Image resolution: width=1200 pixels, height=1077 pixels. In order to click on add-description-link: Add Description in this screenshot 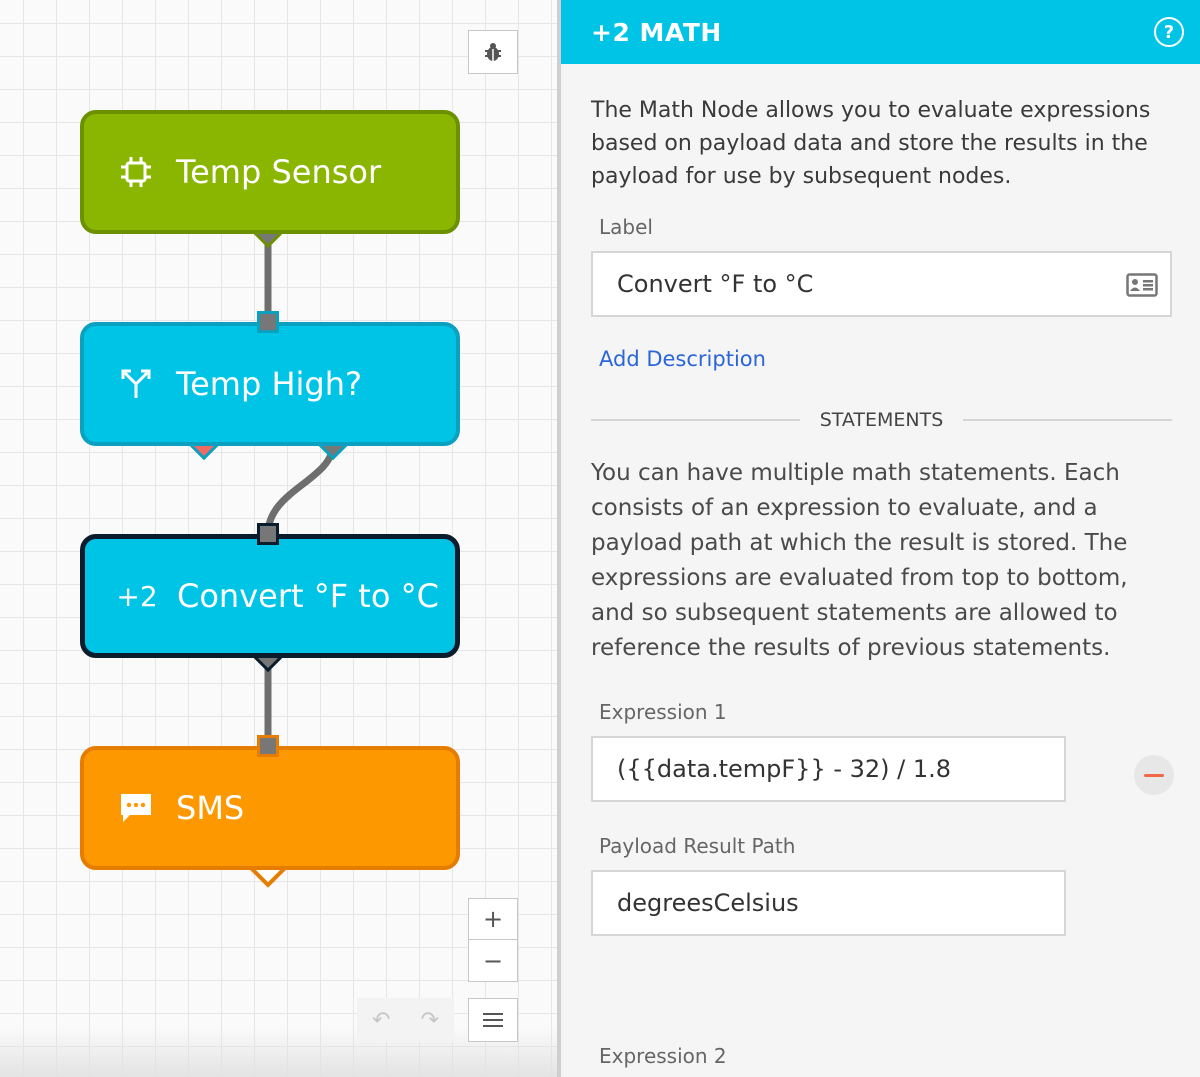, I will do `click(682, 359)`.